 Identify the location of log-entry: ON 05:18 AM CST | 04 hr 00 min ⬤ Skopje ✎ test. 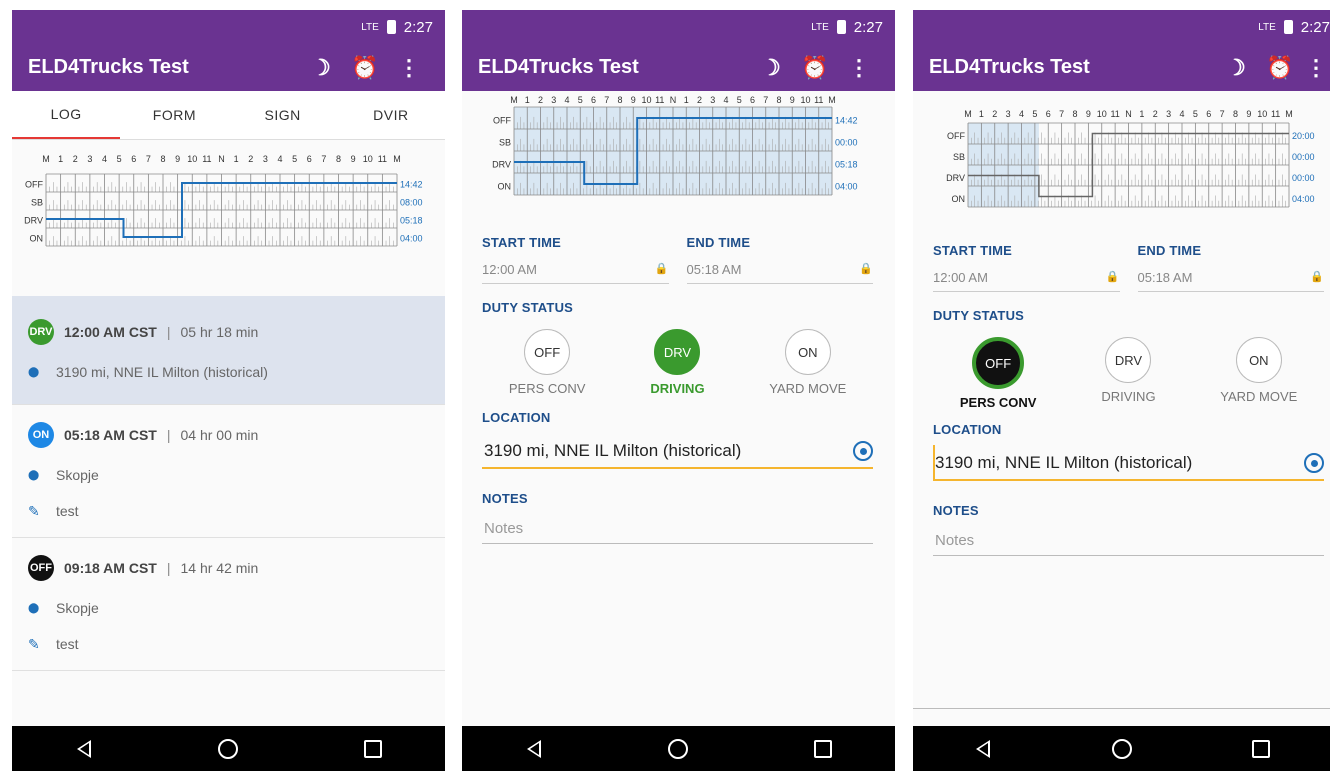
(228, 471).